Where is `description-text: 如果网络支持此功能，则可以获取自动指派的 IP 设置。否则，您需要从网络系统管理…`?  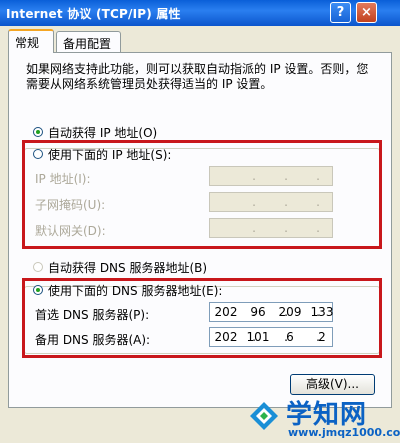 description-text: 如果网络支持此功能，则可以获取自动指派的 IP 设置。否则，您需要从网络系统管理… is located at coordinates (197, 76).